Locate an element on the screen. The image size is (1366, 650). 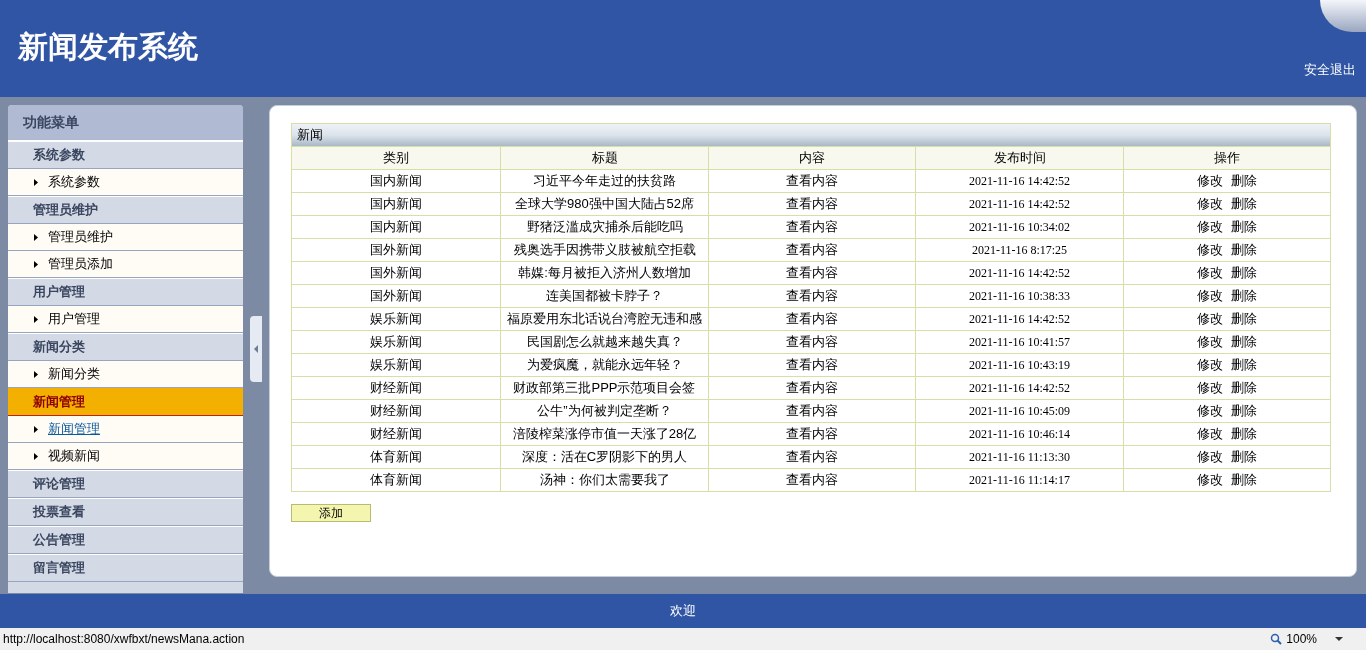
add-button: 添加 is located at coordinates (331, 513).